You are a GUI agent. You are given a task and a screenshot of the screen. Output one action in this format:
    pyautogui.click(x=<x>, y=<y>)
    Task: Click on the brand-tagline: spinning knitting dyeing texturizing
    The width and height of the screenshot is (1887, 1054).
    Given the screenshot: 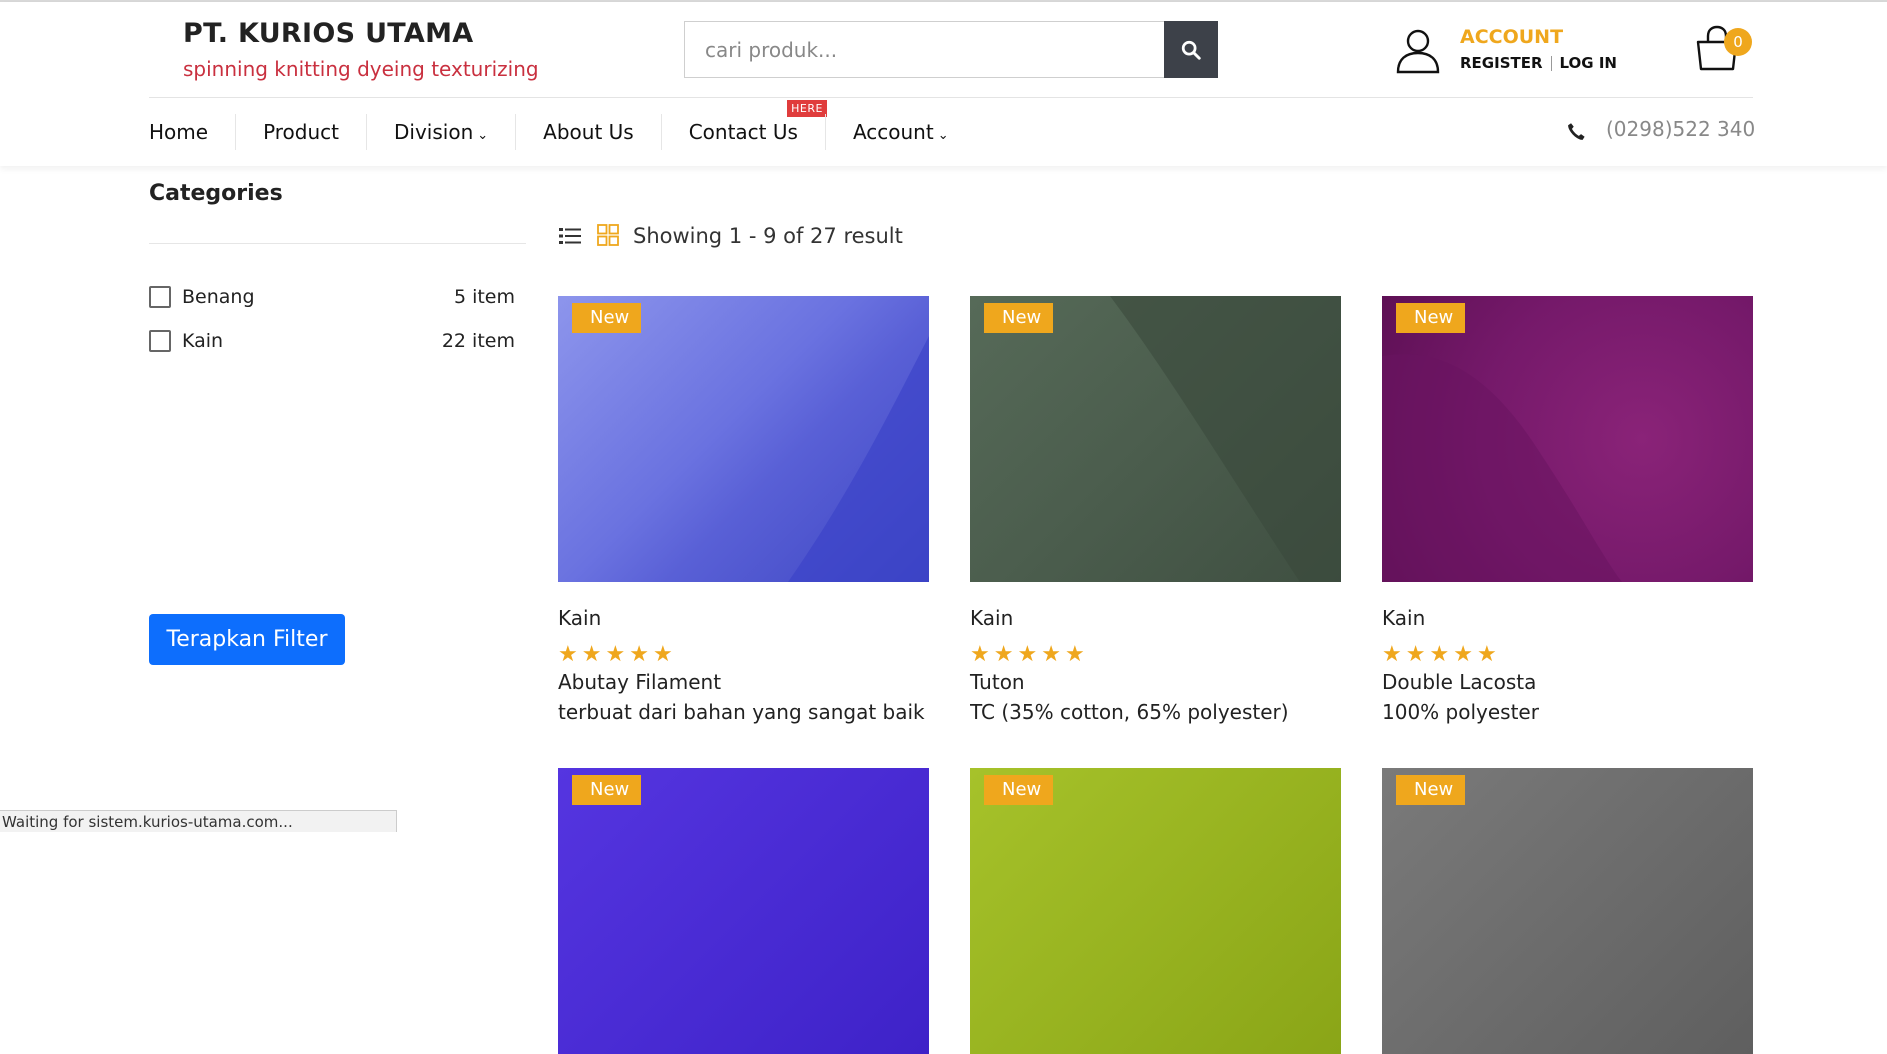 What is the action you would take?
    pyautogui.click(x=361, y=69)
    